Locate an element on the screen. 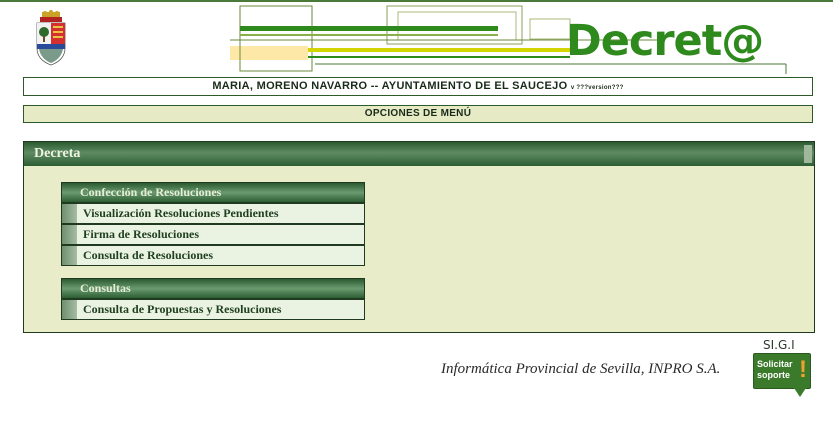 The width and height of the screenshot is (833, 436). coat-of-arms-icon is located at coordinates (51, 38).